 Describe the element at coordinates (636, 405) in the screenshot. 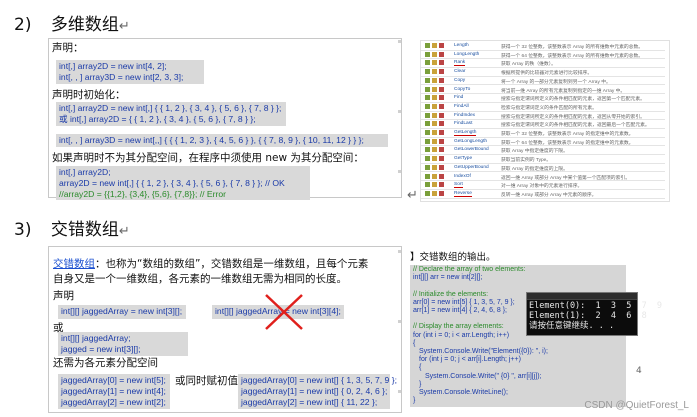

I see `watermark: CSDN @QuietForest_L` at that location.